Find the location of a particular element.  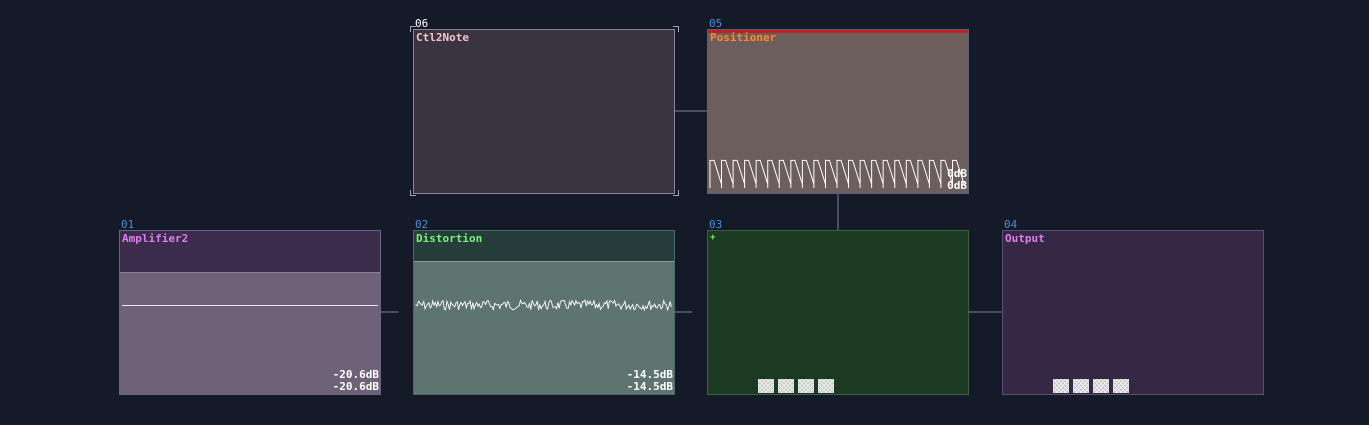

module-title: + is located at coordinates (713, 238).